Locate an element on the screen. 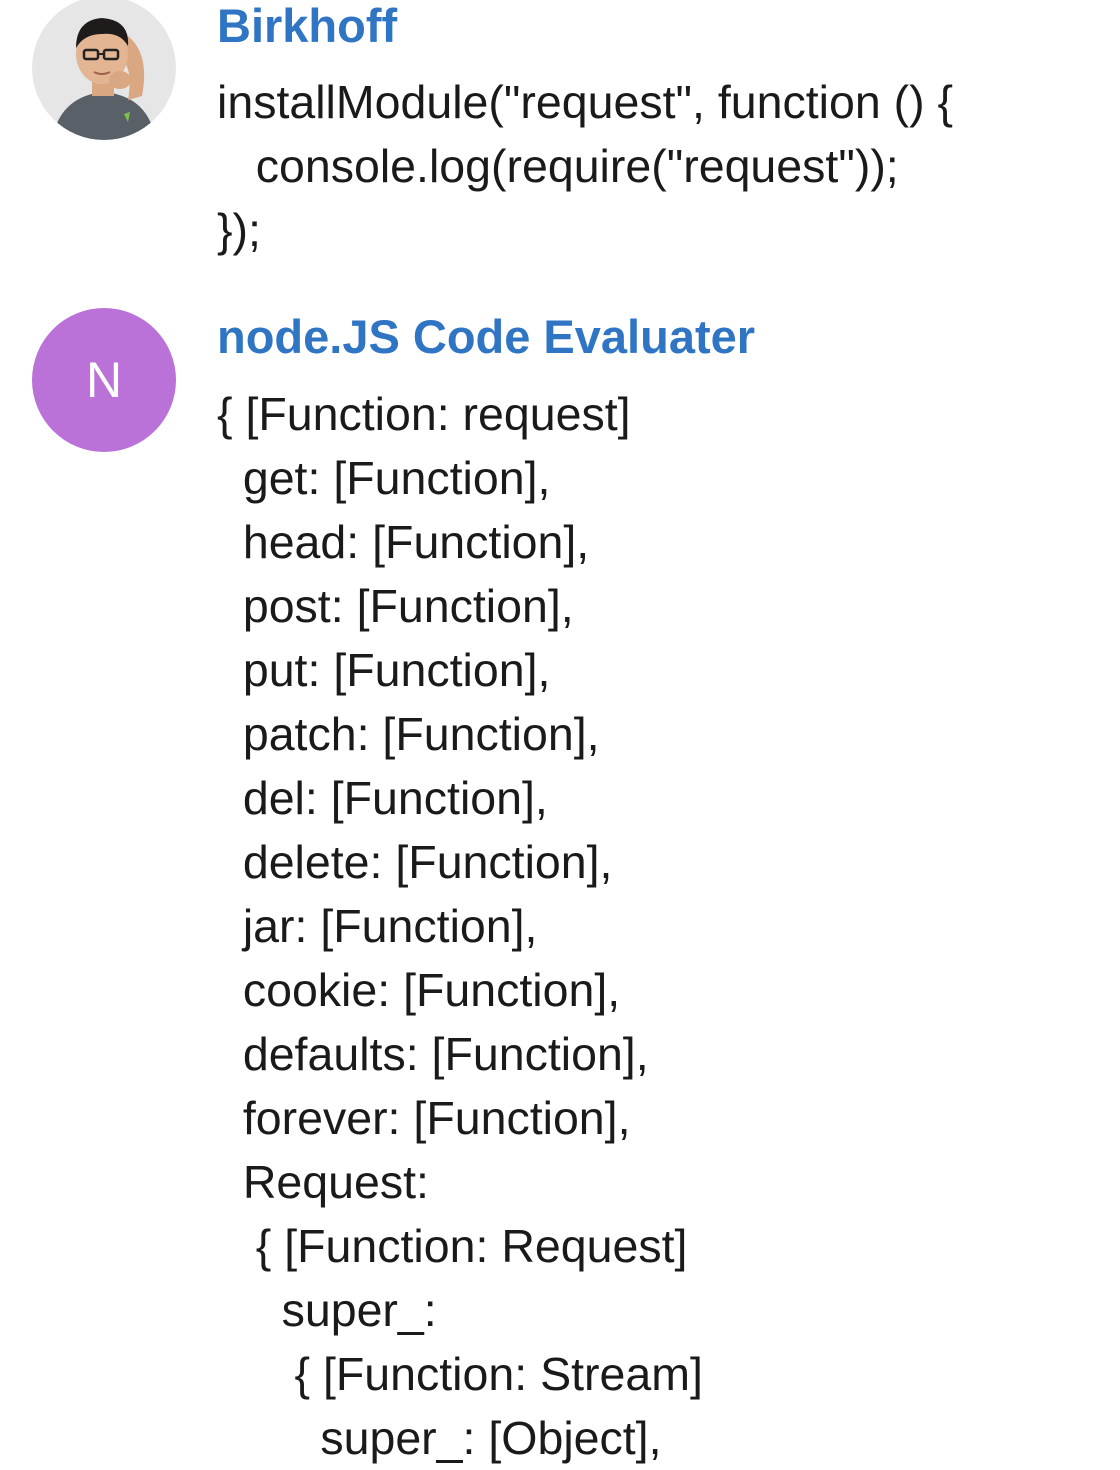  sender-name: node.JS Code Evaluater is located at coordinates (486, 337).